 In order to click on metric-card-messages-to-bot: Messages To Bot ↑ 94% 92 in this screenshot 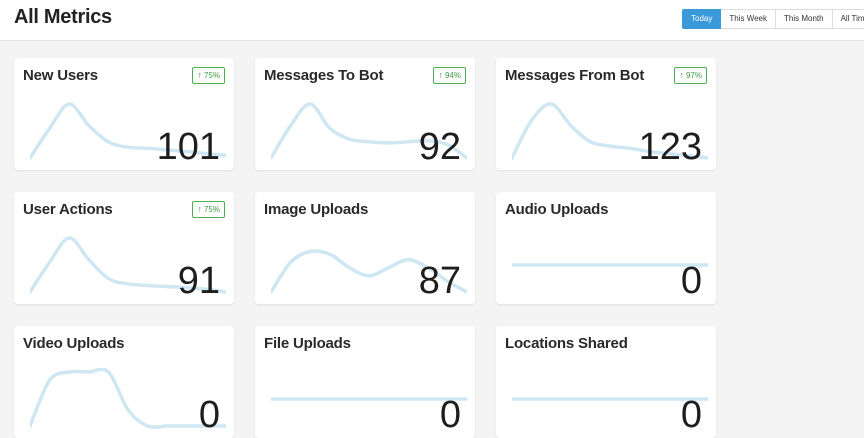, I will do `click(365, 114)`.